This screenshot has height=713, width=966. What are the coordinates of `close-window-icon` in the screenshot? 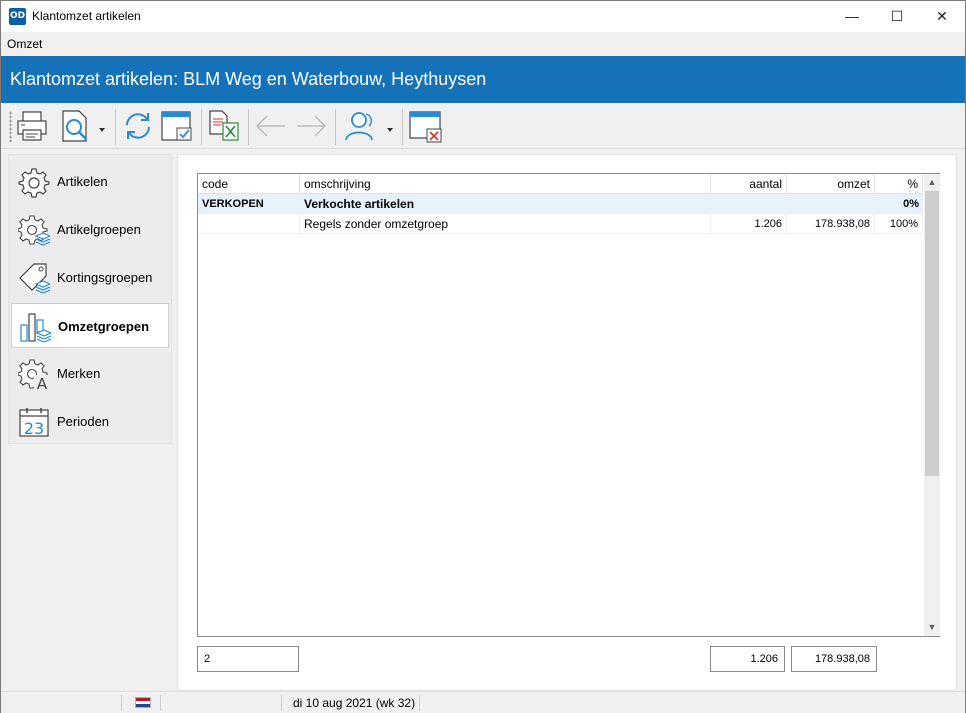 It's located at (425, 127).